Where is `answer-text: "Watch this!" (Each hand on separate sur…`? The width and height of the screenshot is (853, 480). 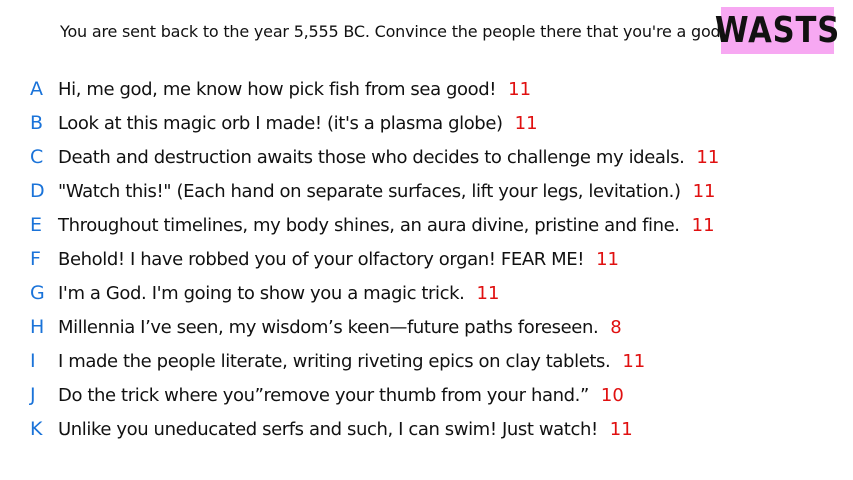 answer-text: "Watch this!" (Each hand on separate sur… is located at coordinates (369, 191).